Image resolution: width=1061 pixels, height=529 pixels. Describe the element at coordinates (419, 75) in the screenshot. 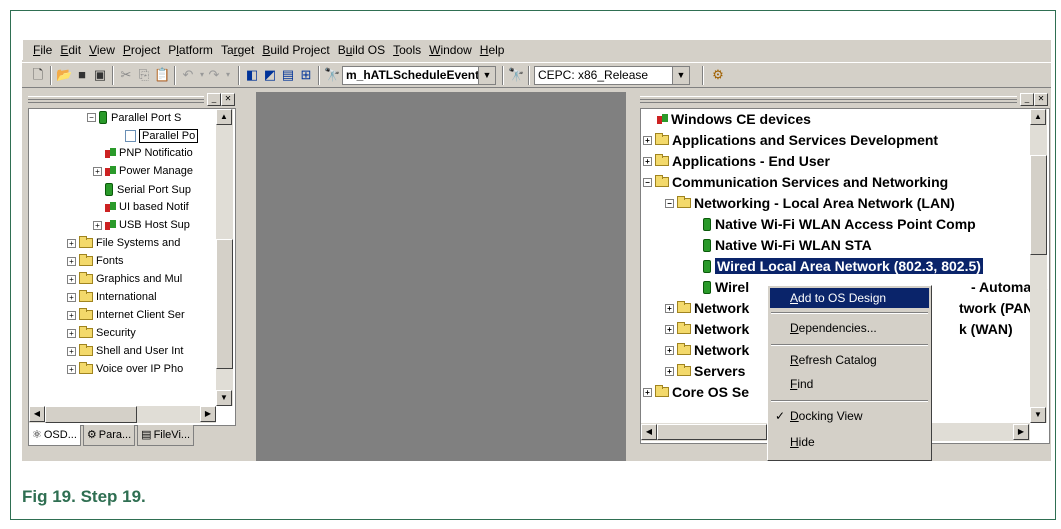

I see `event-combo: m_hATLScheduleEvent ▼` at that location.